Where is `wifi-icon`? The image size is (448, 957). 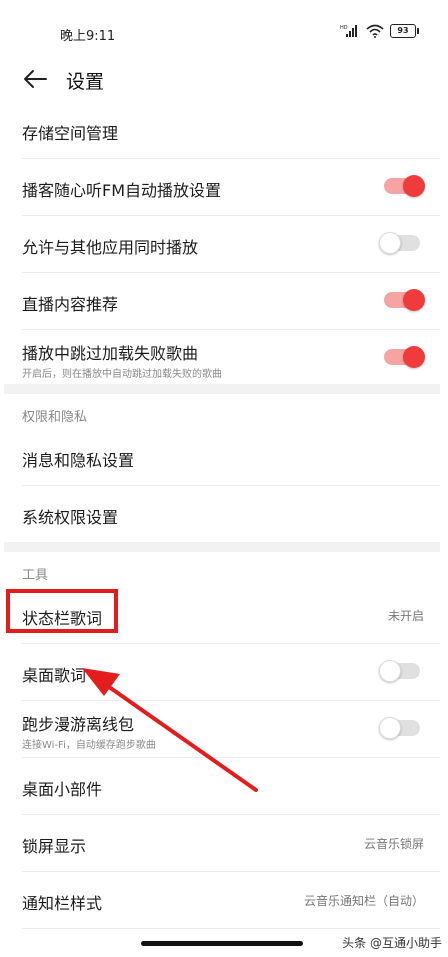
wifi-icon is located at coordinates (375, 31).